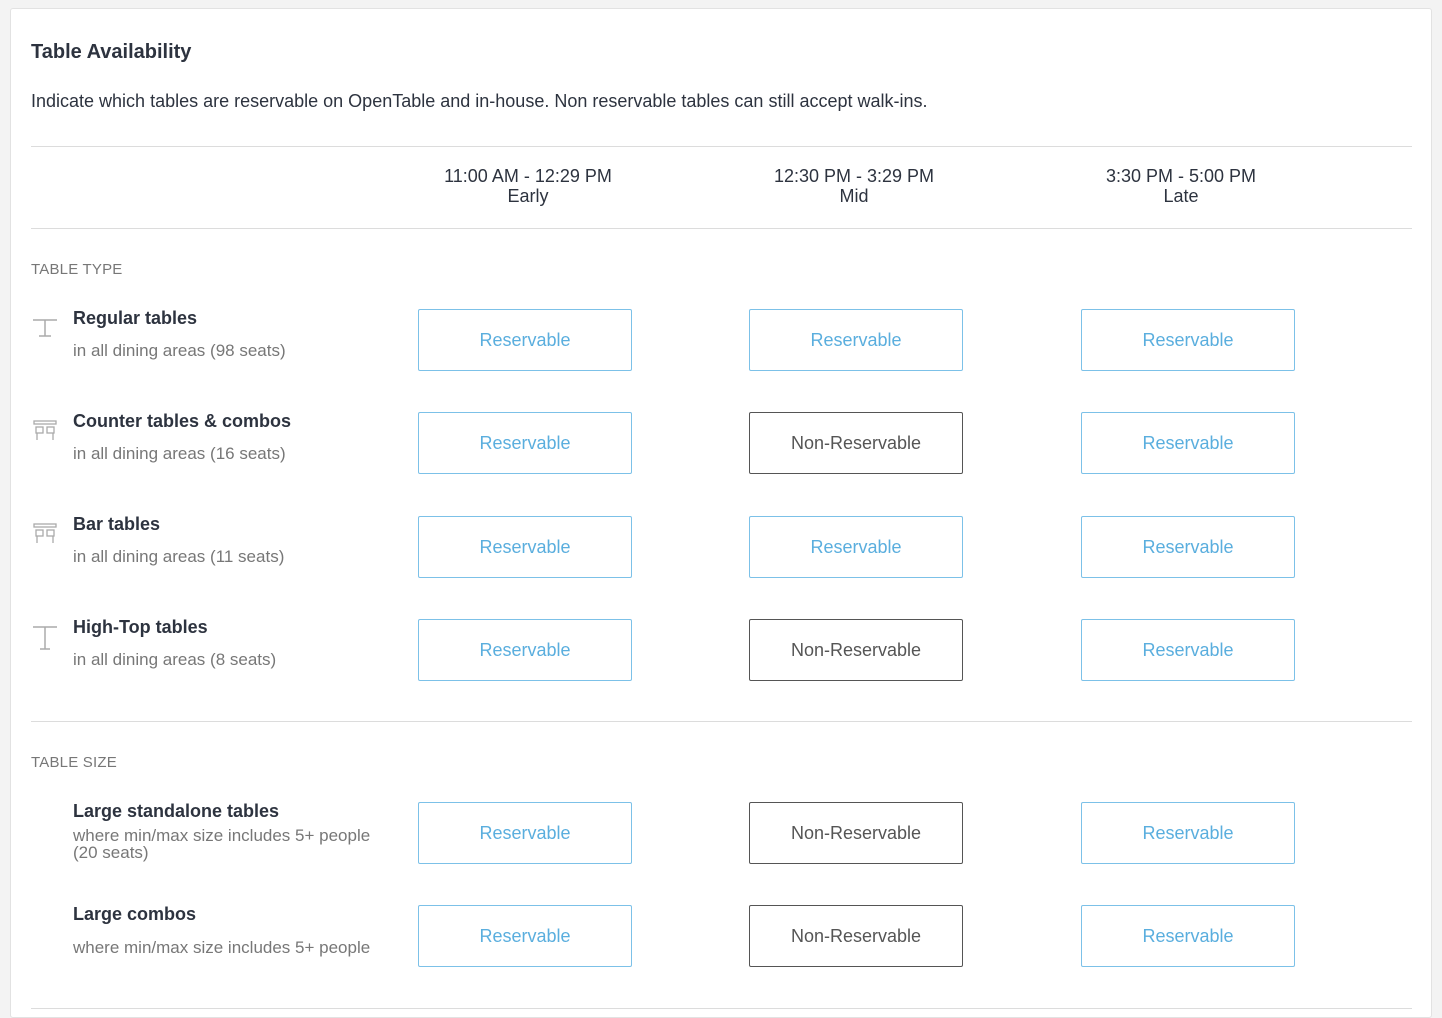 Image resolution: width=1442 pixels, height=1018 pixels. Describe the element at coordinates (140, 627) in the screenshot. I see `row-name-high-top-tables: High-Top tables` at that location.